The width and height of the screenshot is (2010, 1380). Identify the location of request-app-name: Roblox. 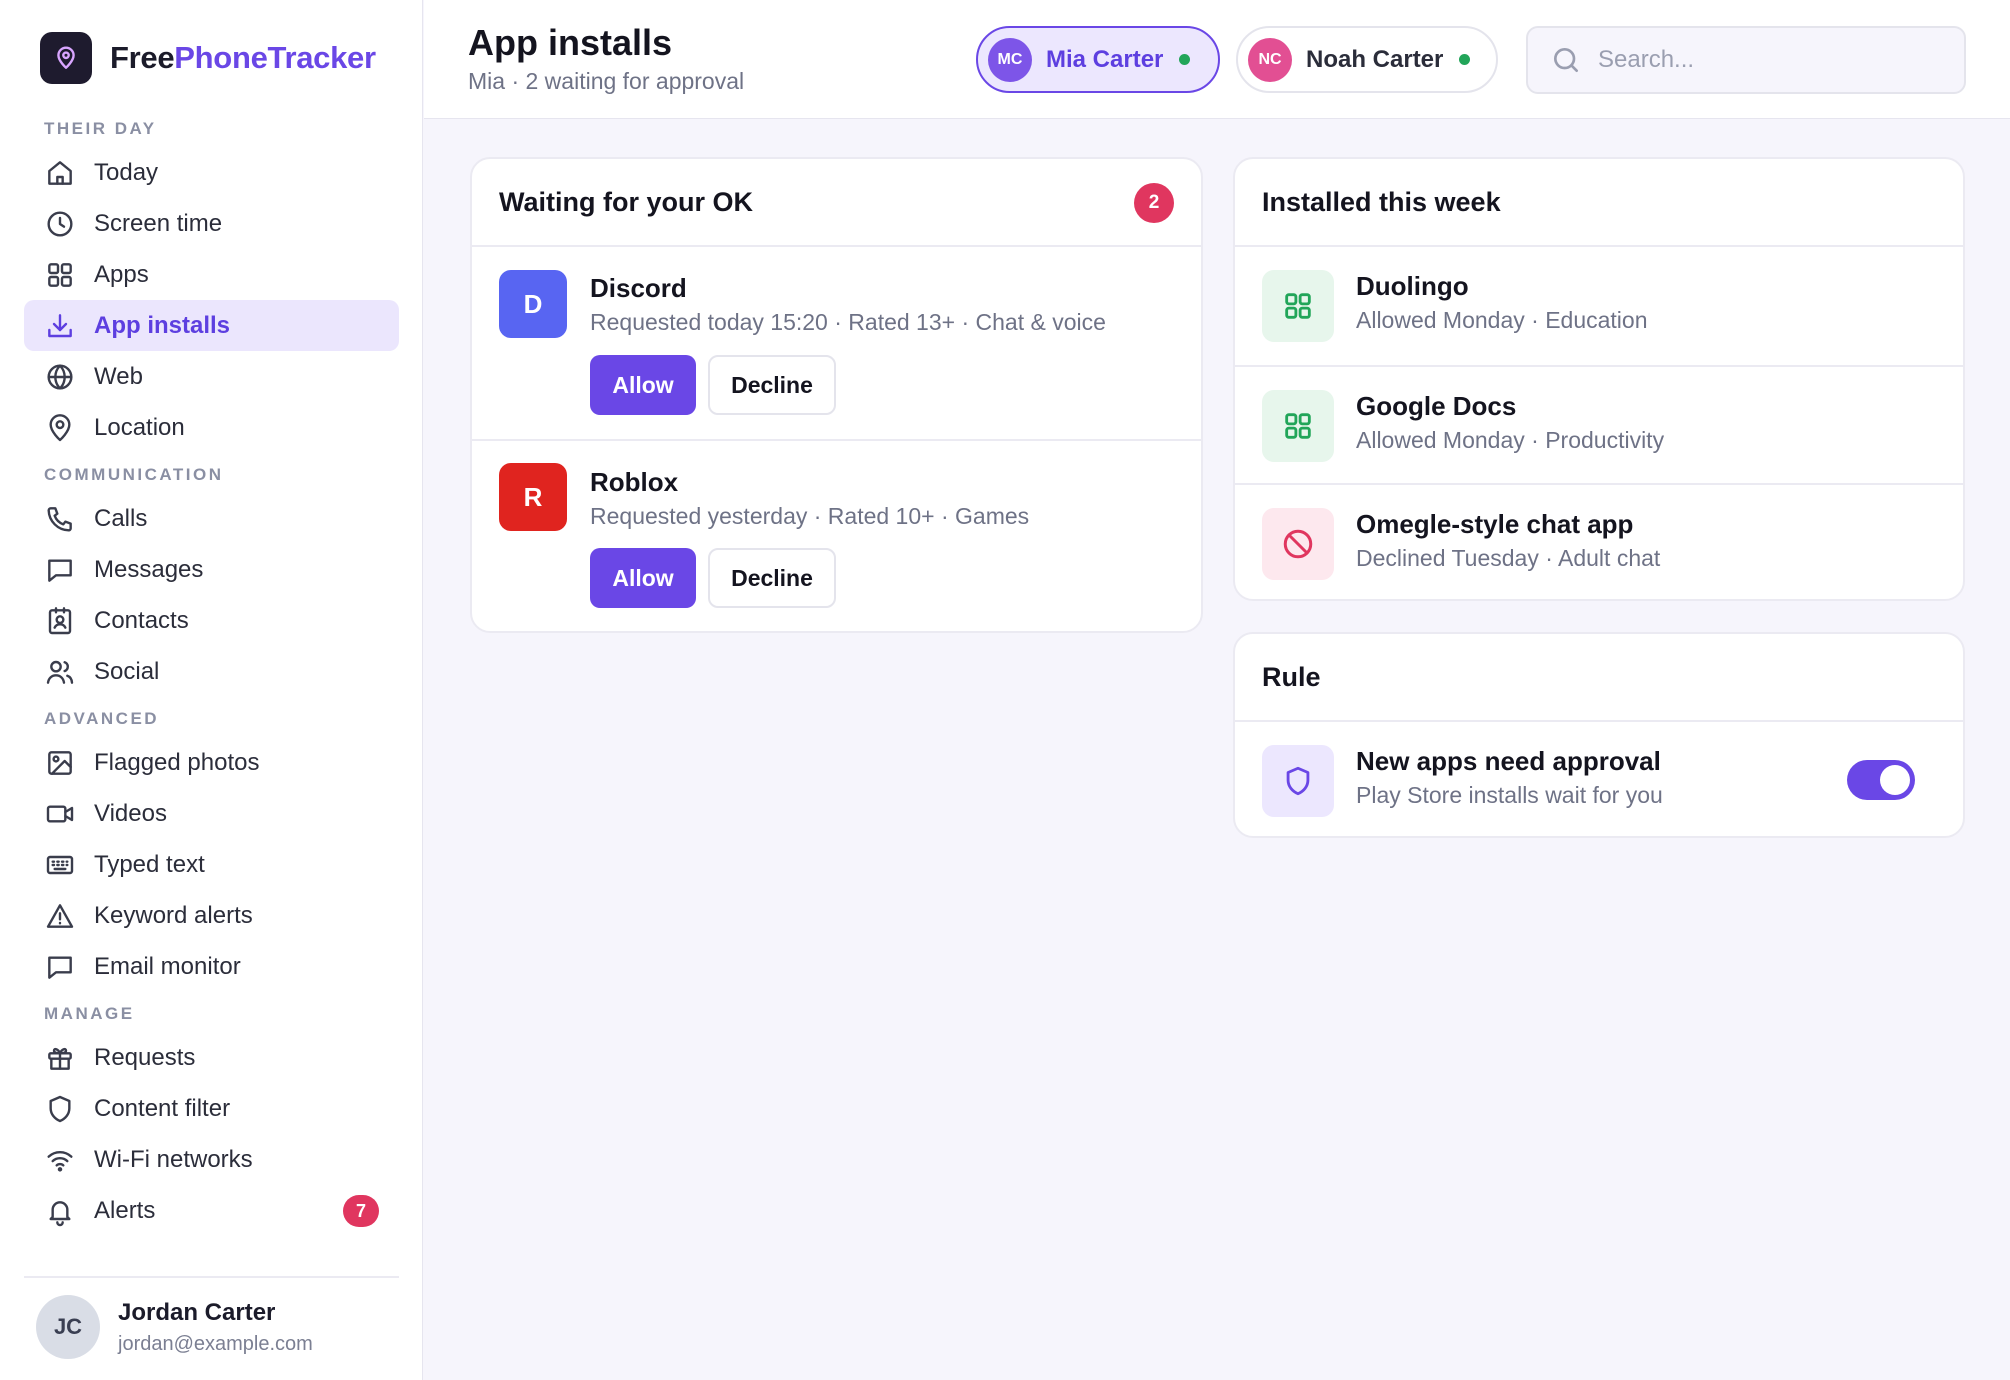
(634, 482).